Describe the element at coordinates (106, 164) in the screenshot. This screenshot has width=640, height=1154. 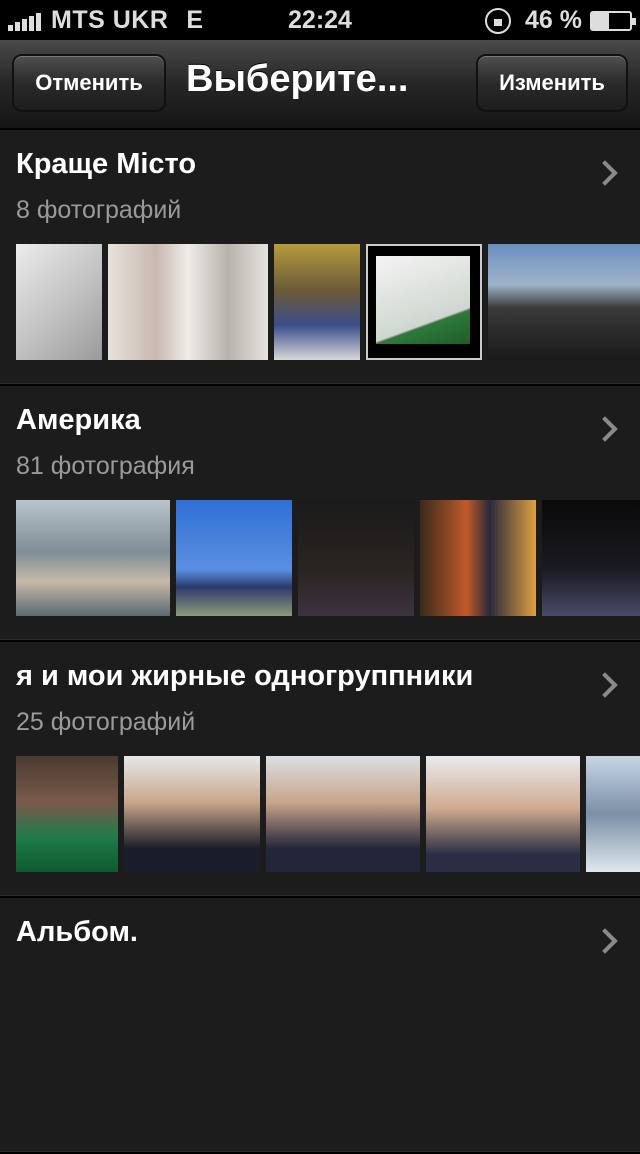
I see `album-title: Краще Місто` at that location.